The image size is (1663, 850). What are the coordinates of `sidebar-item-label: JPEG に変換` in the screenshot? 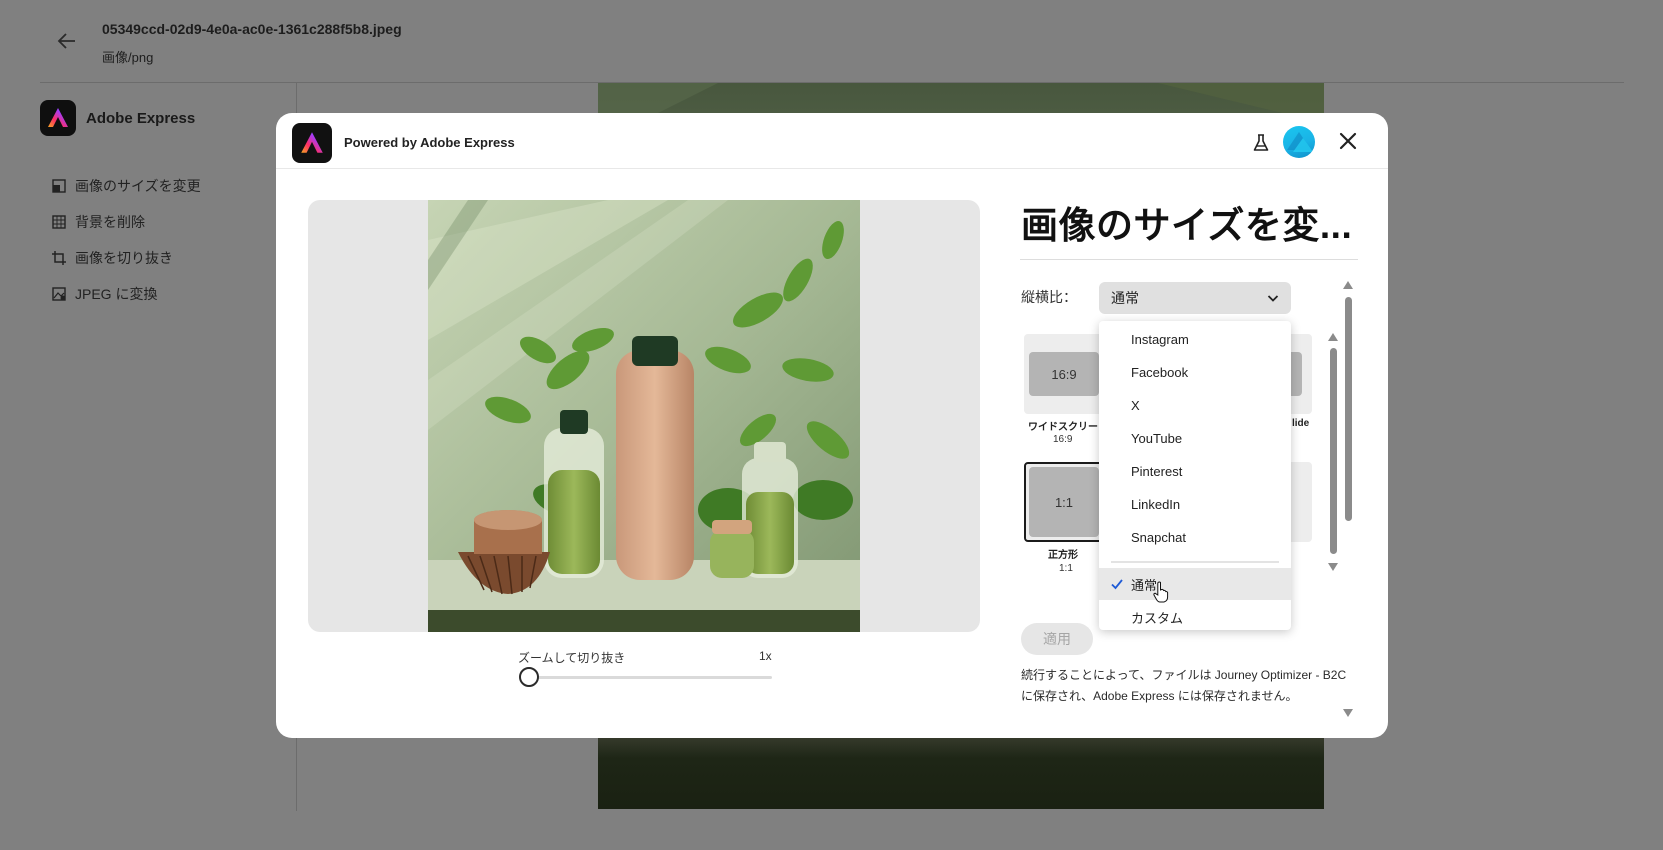 It's located at (116, 294).